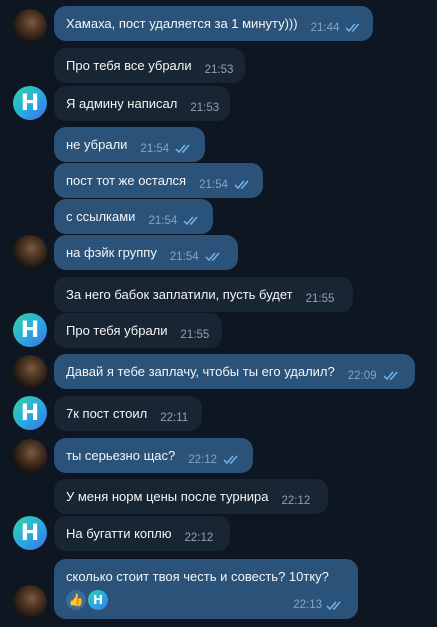  I want to click on message-text: Я админу написал, so click(122, 103).